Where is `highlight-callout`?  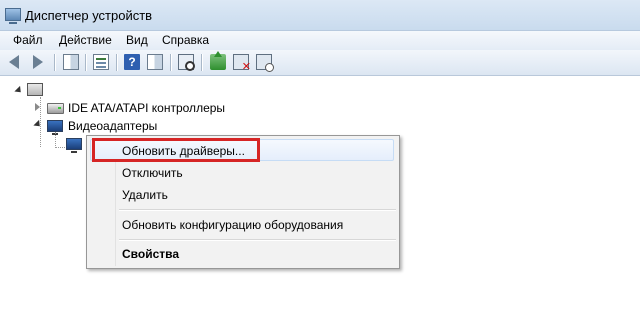 highlight-callout is located at coordinates (176, 150).